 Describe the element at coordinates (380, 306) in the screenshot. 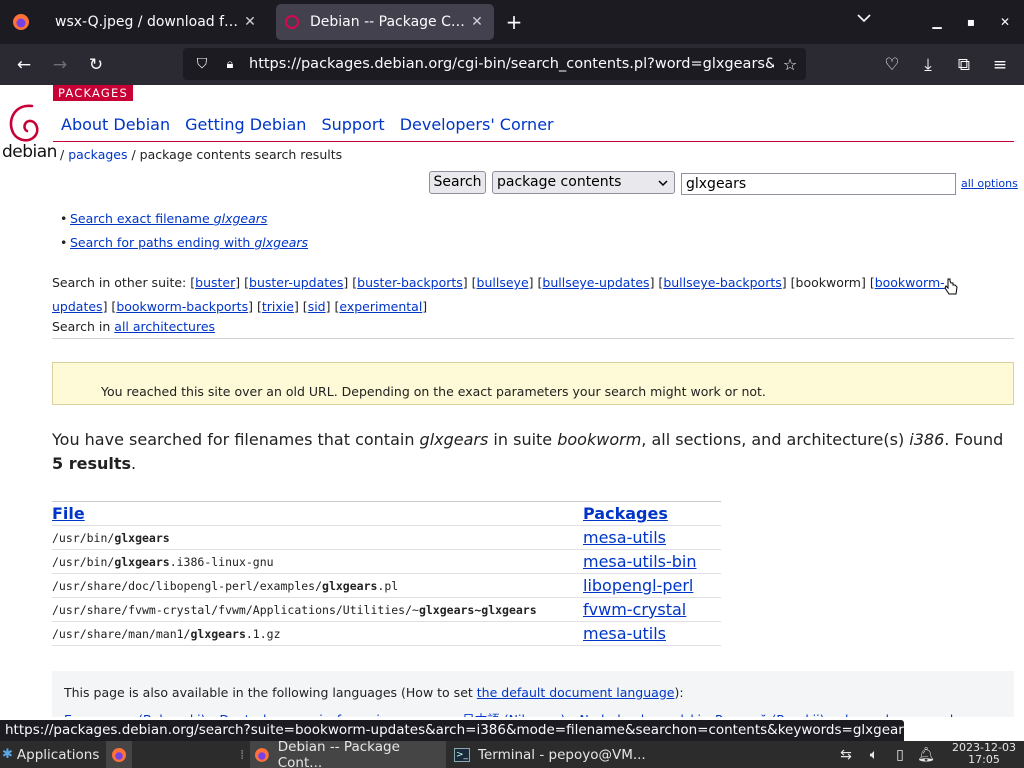

I see `suite-experimental: experimental` at that location.